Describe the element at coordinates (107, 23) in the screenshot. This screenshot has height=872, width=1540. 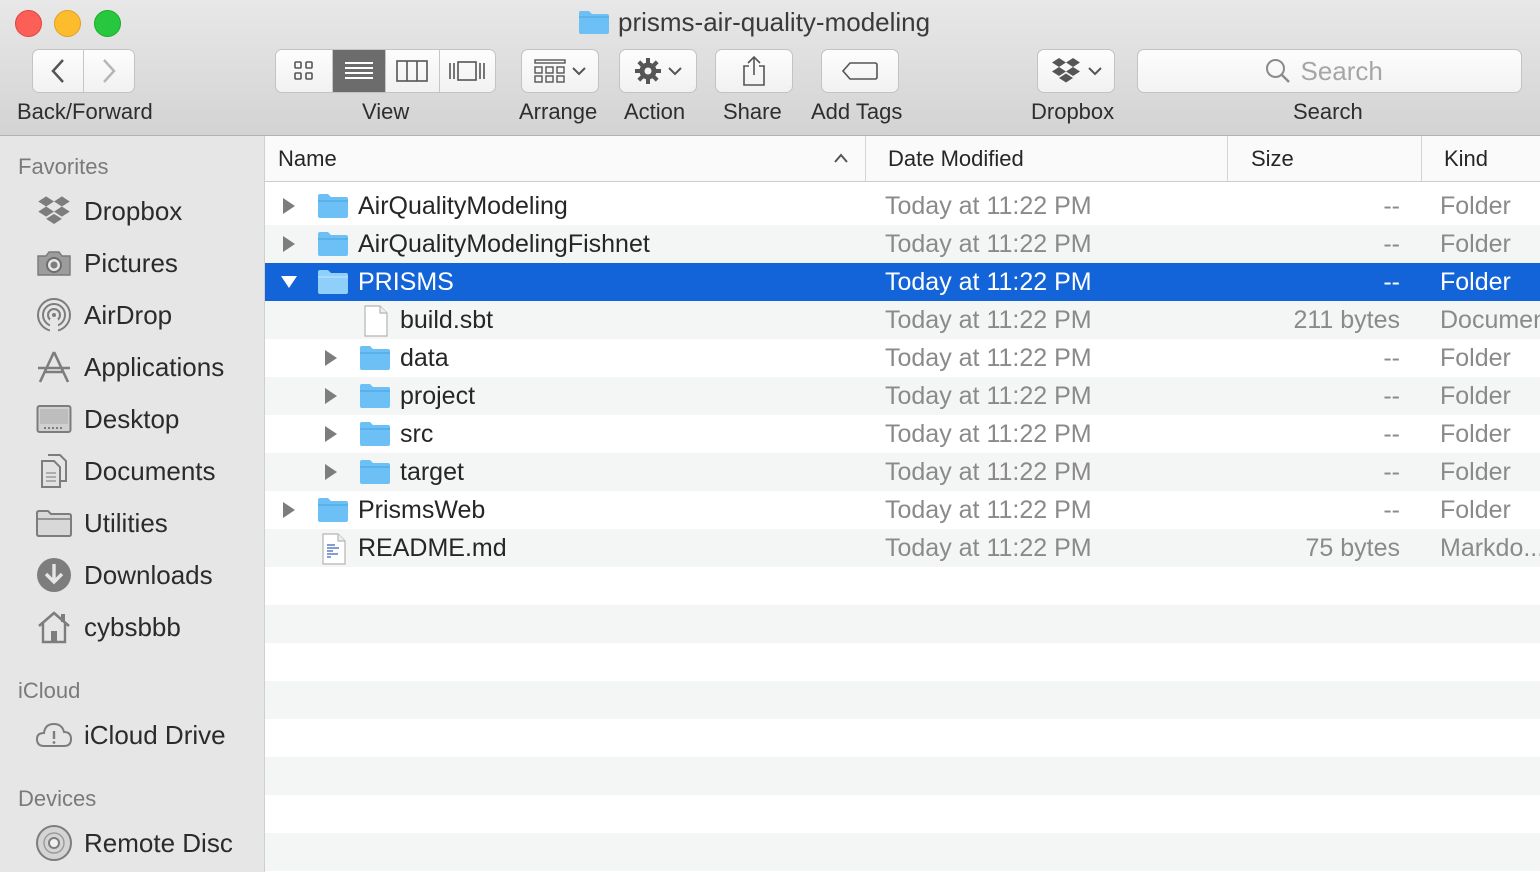
I see `zoom-window-button` at that location.